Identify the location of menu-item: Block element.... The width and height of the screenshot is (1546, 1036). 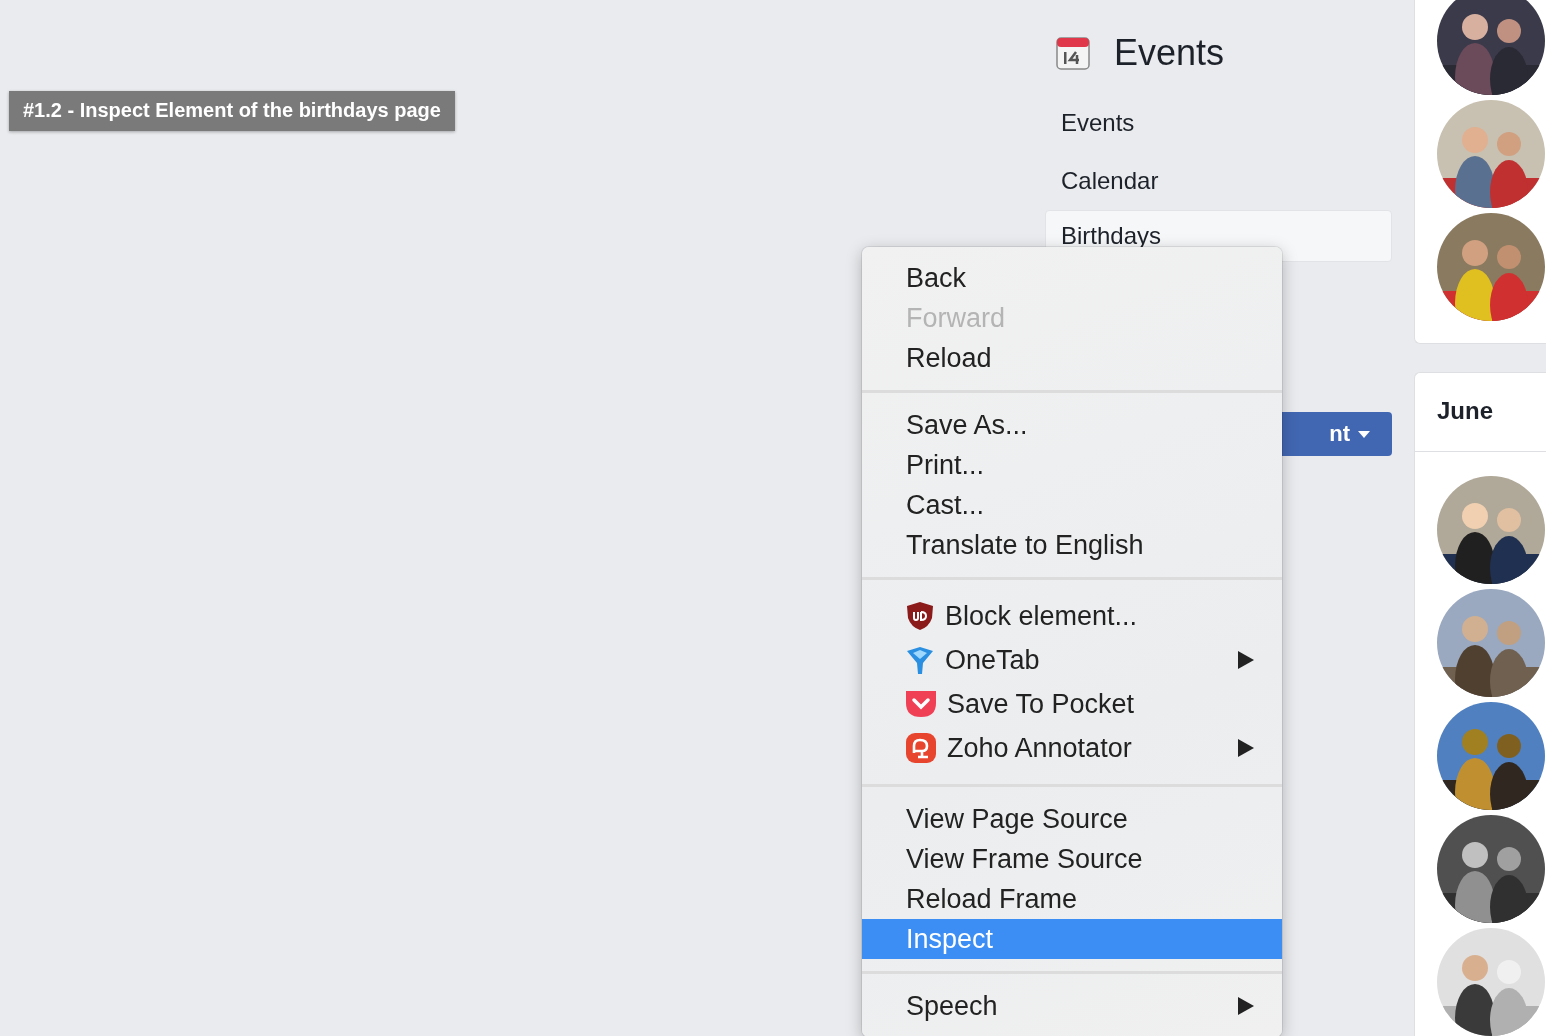
(1072, 616).